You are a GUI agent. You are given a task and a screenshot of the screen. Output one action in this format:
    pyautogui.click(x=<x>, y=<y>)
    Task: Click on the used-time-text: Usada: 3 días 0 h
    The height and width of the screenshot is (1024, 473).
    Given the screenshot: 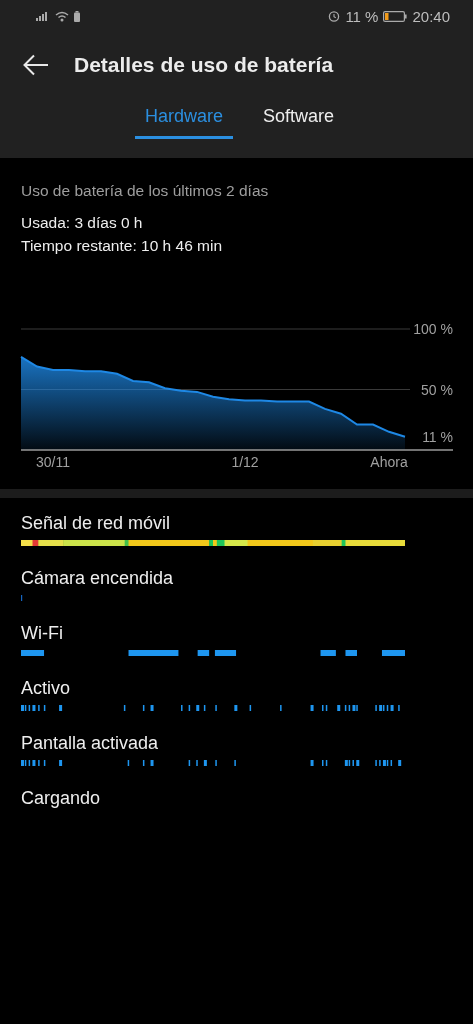 What is the action you would take?
    pyautogui.click(x=82, y=223)
    